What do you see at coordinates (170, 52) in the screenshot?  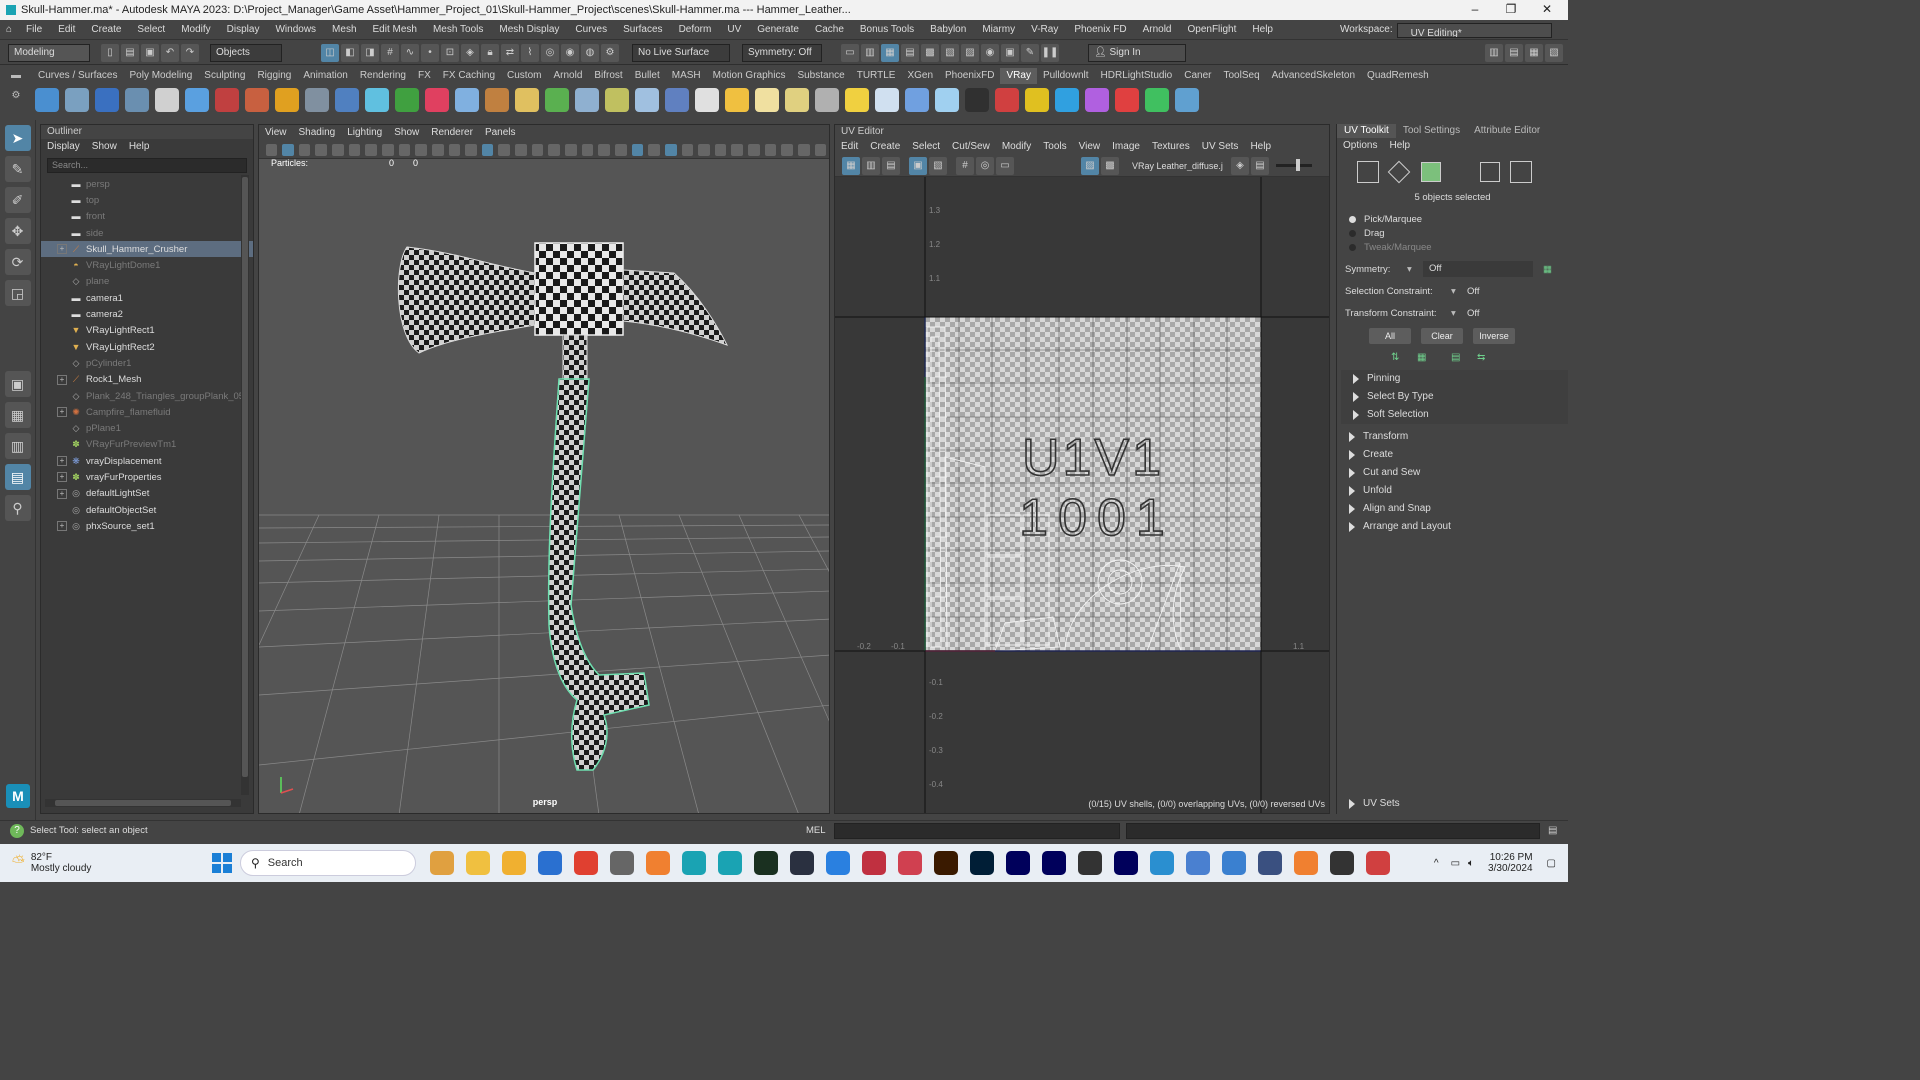 I see `undo-icon: ↶` at bounding box center [170, 52].